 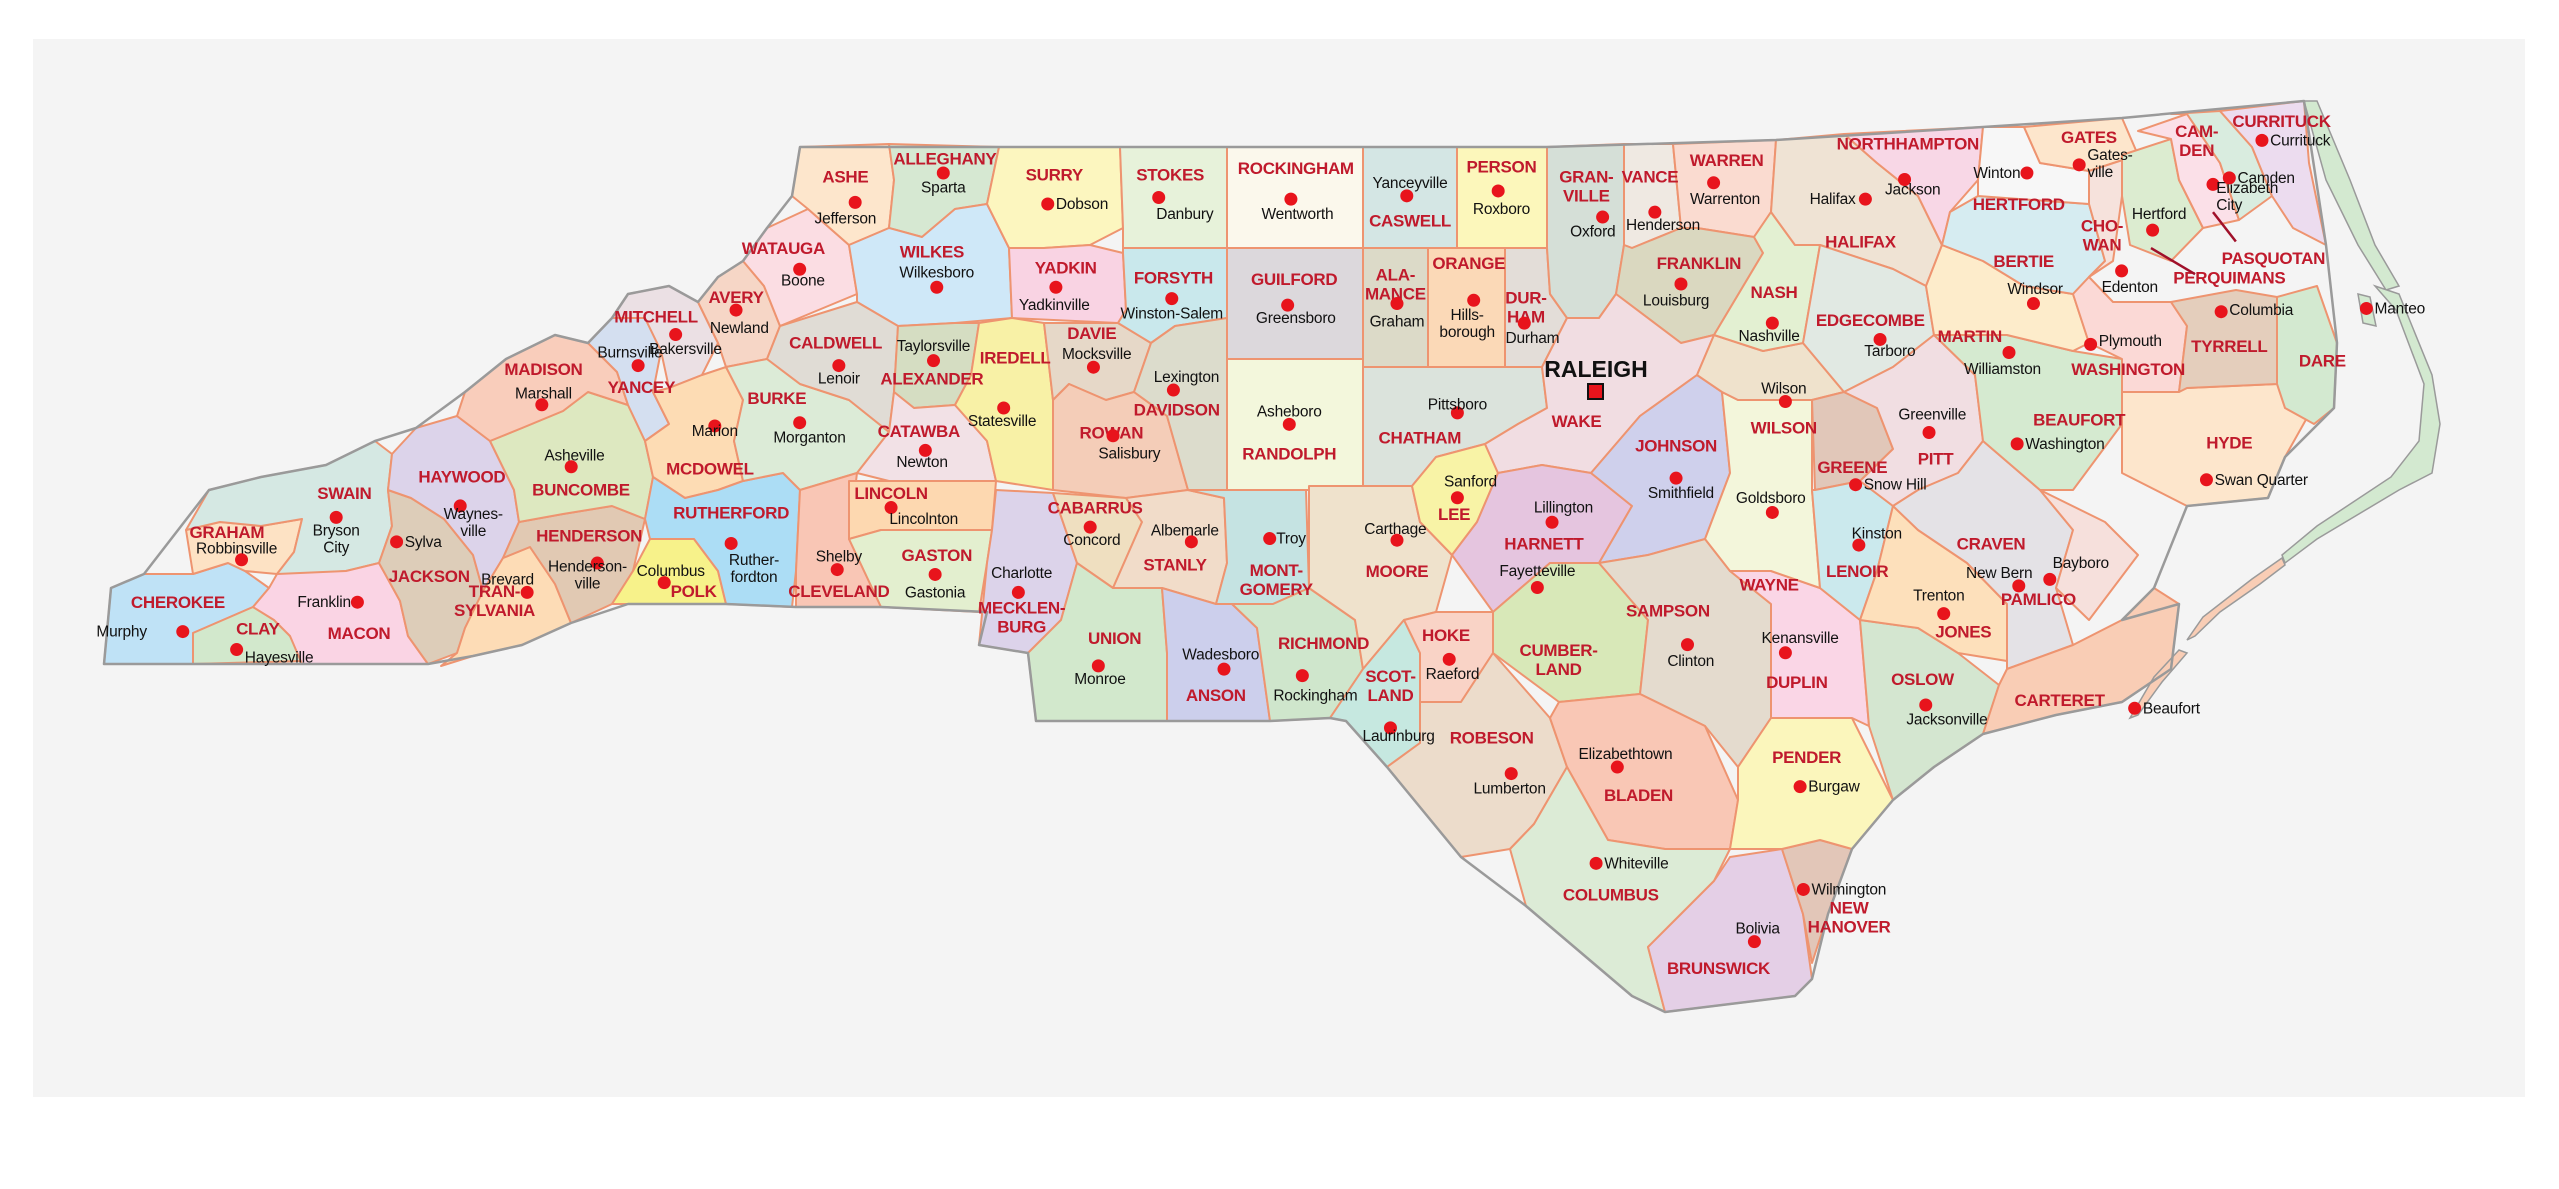 What do you see at coordinates (1395, 529) in the screenshot?
I see `county-seat-name: Carthage` at bounding box center [1395, 529].